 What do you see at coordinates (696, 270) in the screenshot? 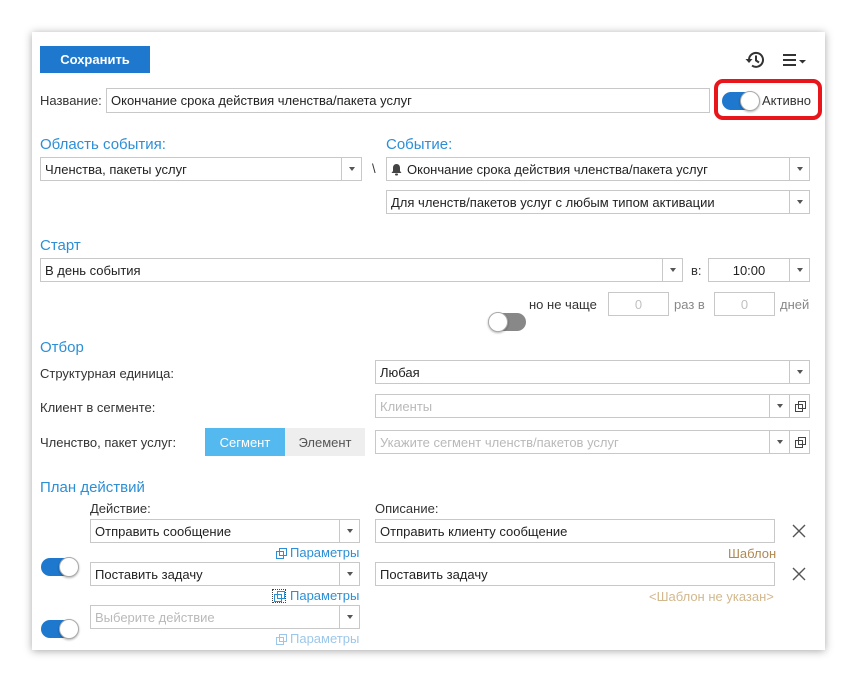
I see `start-at-label: в:` at bounding box center [696, 270].